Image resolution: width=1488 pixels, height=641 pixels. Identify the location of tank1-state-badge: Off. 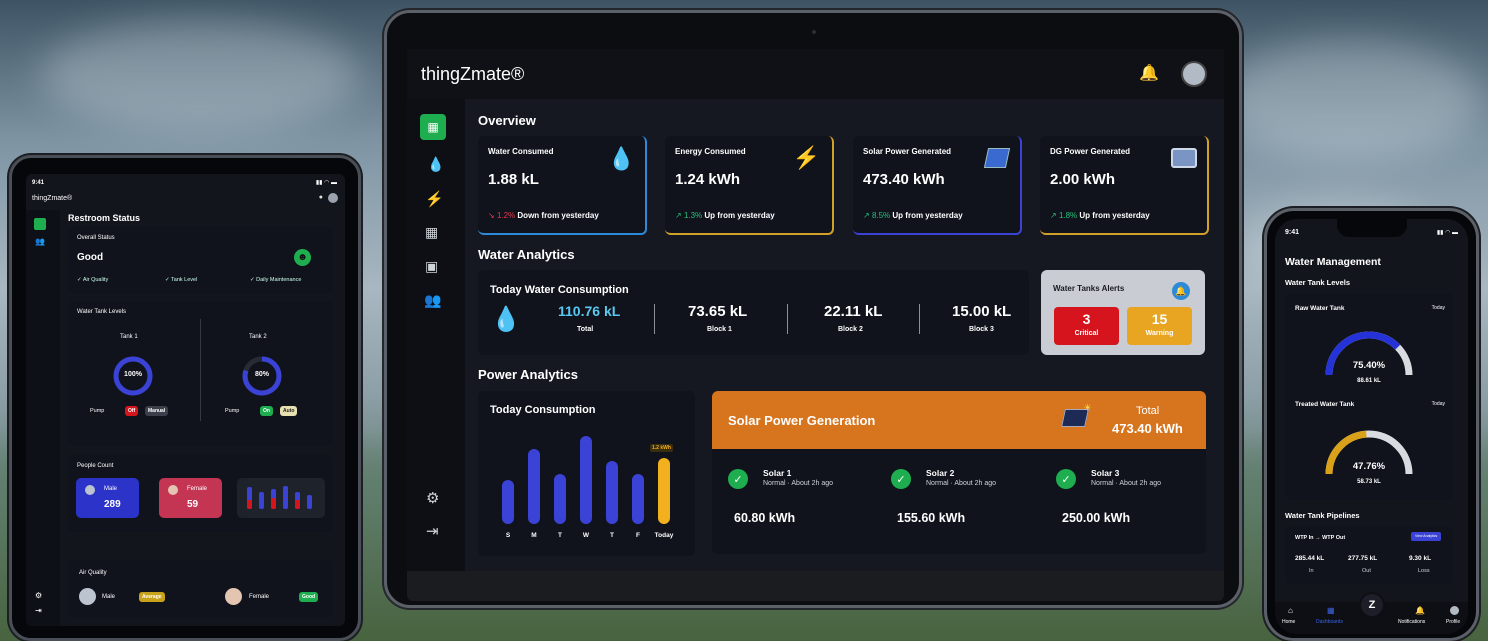
(132, 411).